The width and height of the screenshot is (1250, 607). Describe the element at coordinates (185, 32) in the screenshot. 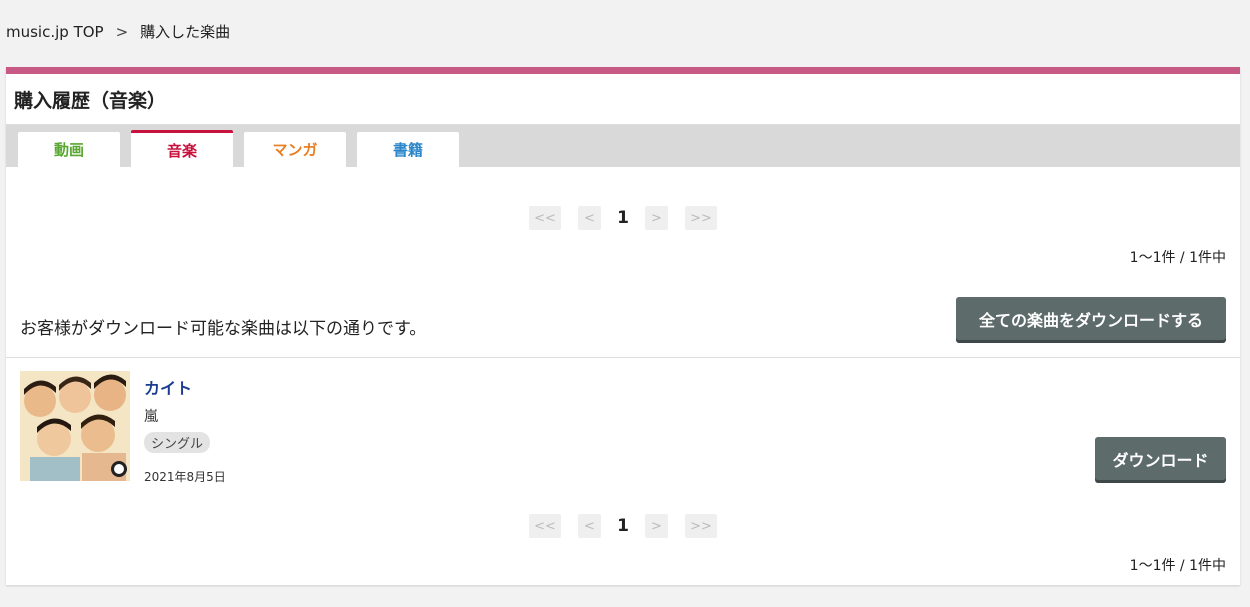

I see `breadcrumb-current: 購入した楽曲` at that location.